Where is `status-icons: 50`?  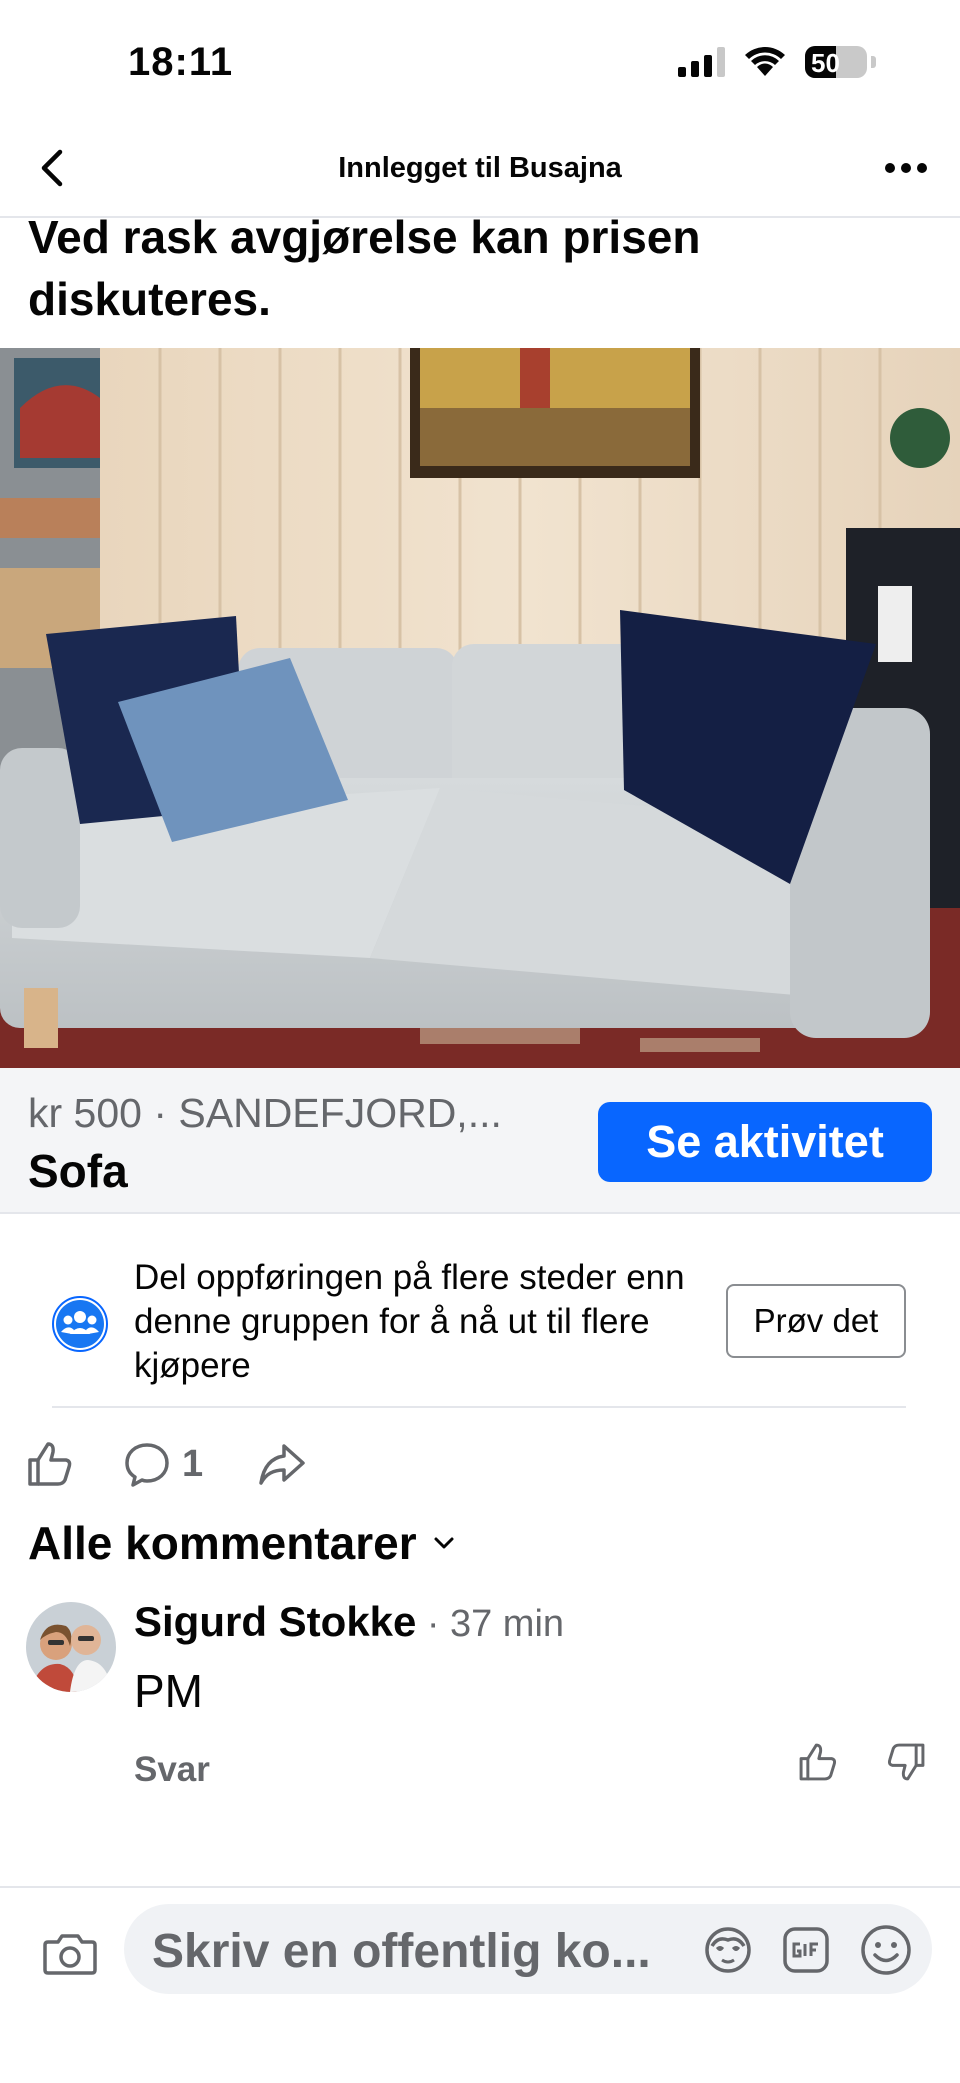 status-icons: 50 is located at coordinates (777, 62).